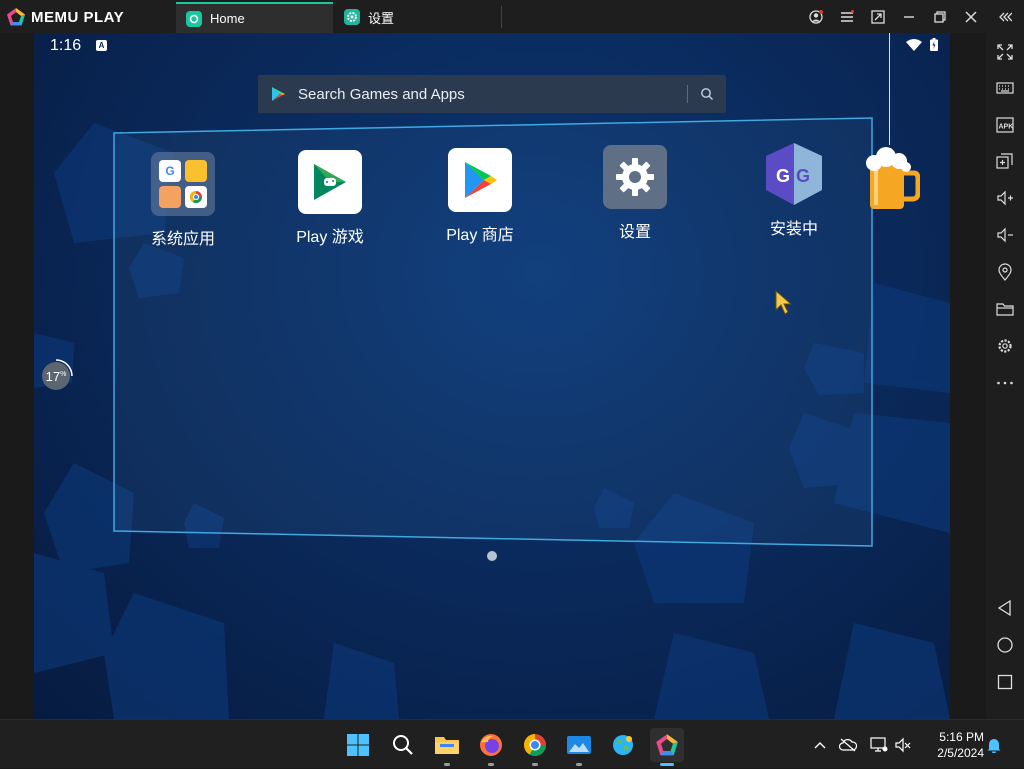  Describe the element at coordinates (961, 737) in the screenshot. I see `clock-time: 5:16 PM` at that location.